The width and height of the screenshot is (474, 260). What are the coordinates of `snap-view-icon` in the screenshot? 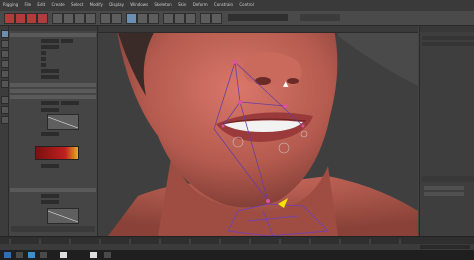 It's located at (90, 18).